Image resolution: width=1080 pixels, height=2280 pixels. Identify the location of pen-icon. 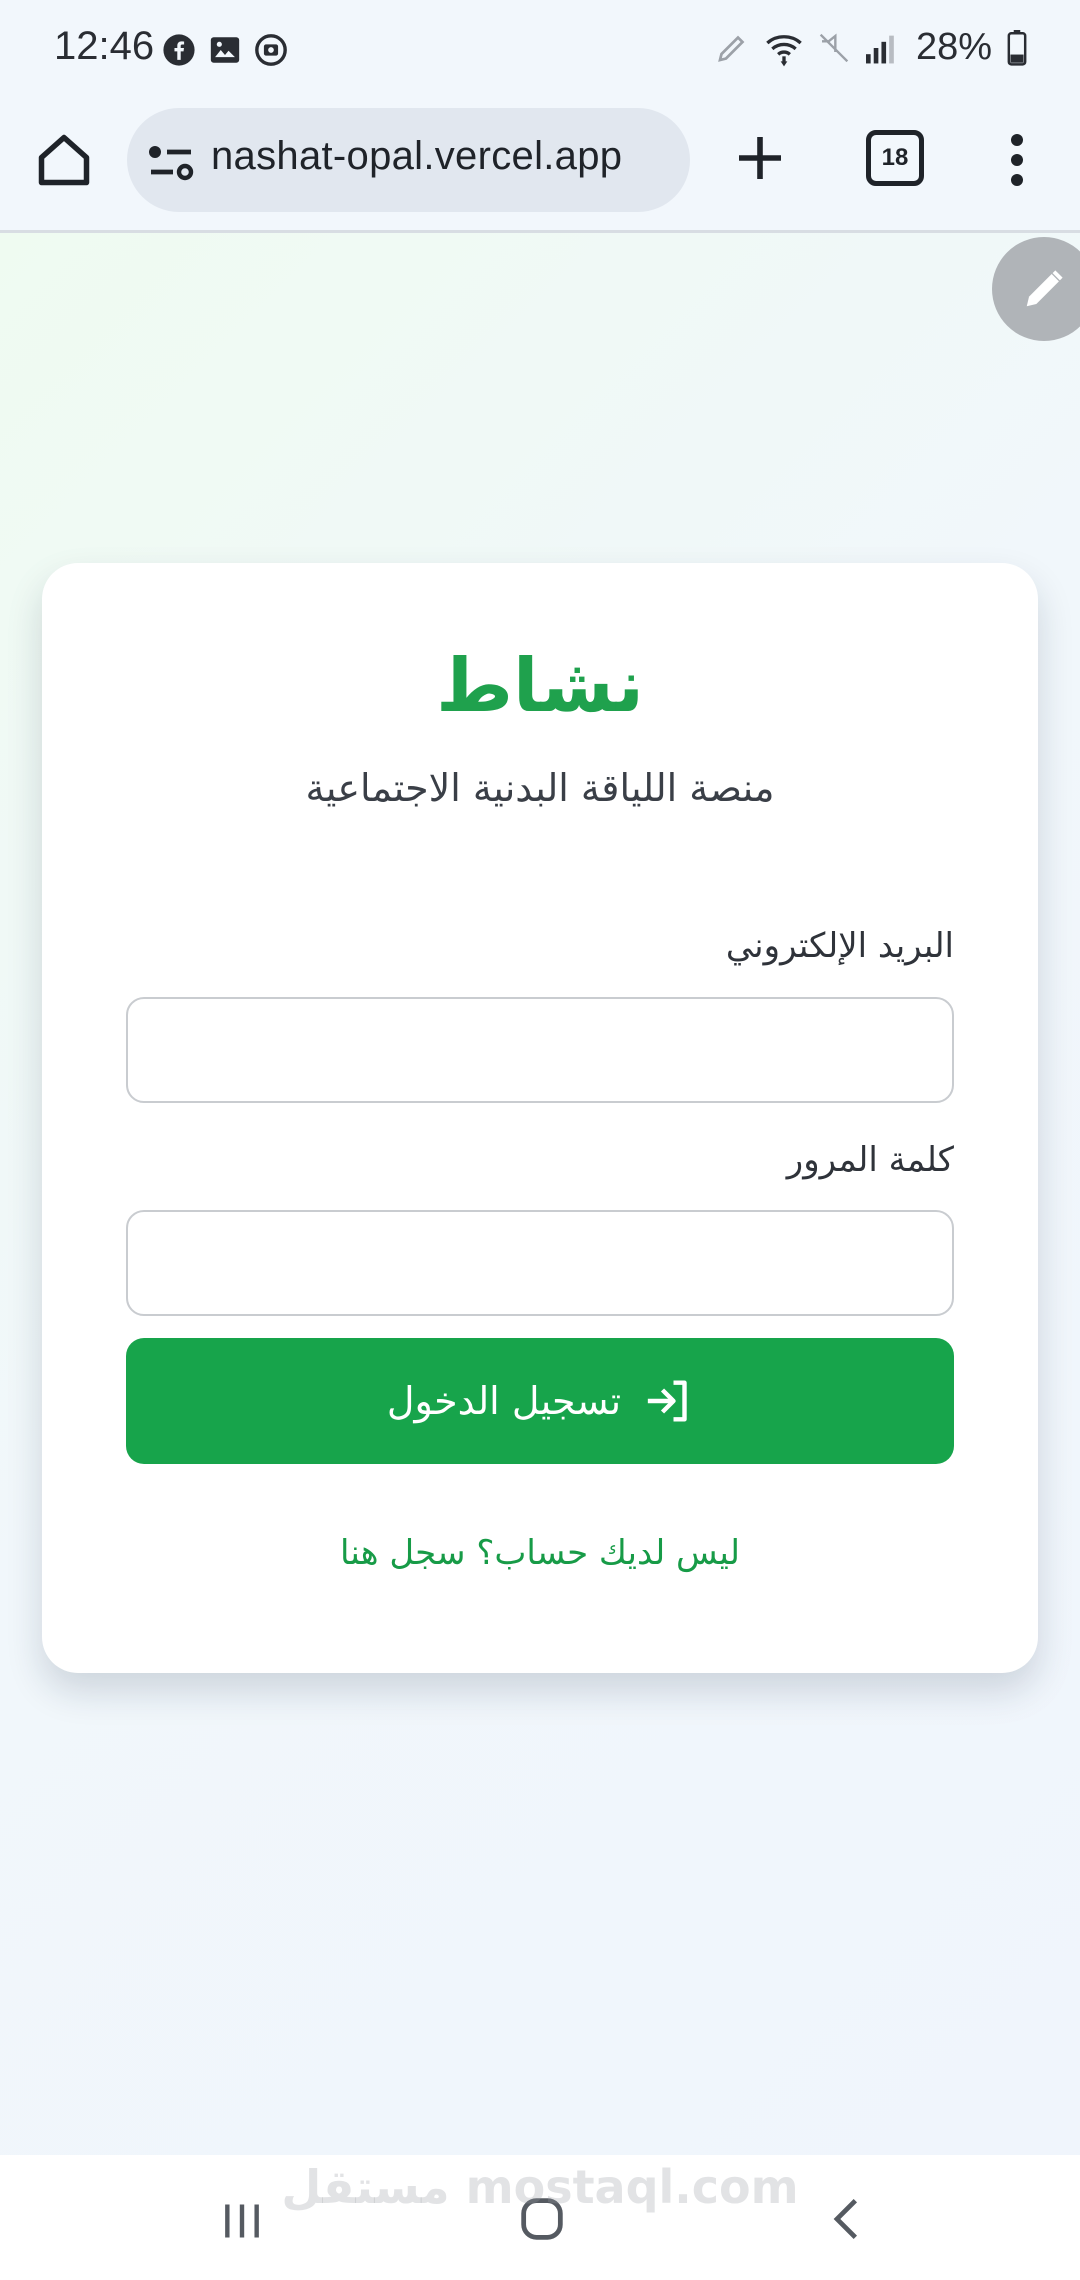
(731, 48).